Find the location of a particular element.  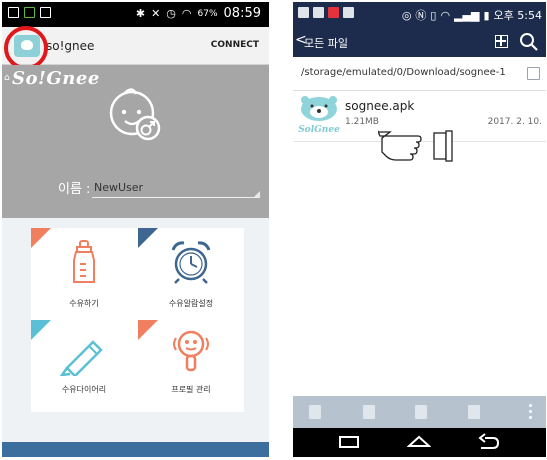

more-options-icon is located at coordinates (530, 412).